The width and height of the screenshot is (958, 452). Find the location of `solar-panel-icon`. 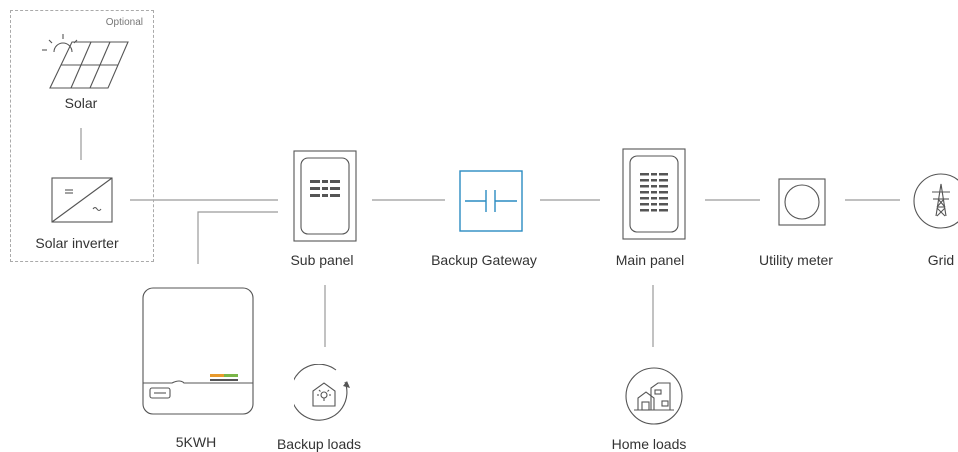

solar-panel-icon is located at coordinates (85, 61).